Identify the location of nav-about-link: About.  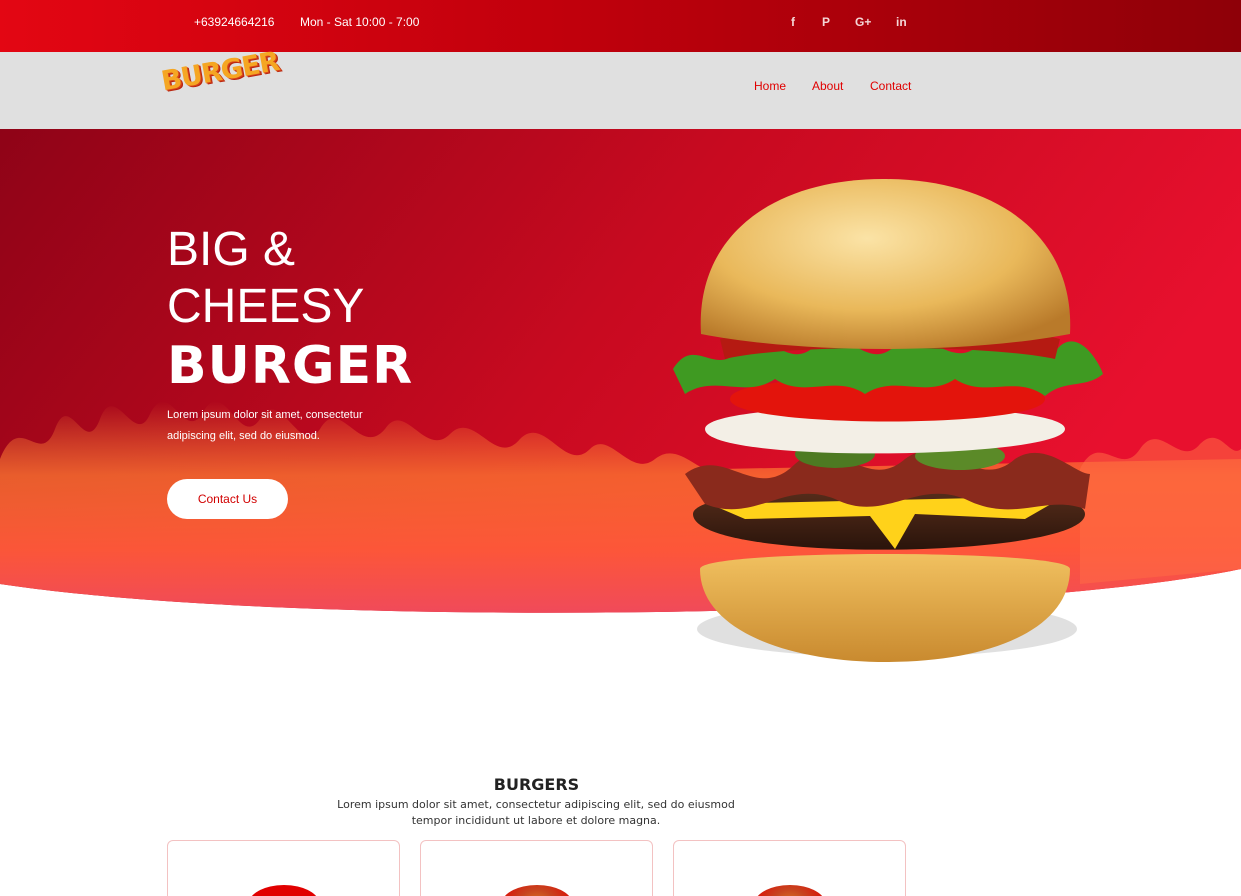
(827, 86).